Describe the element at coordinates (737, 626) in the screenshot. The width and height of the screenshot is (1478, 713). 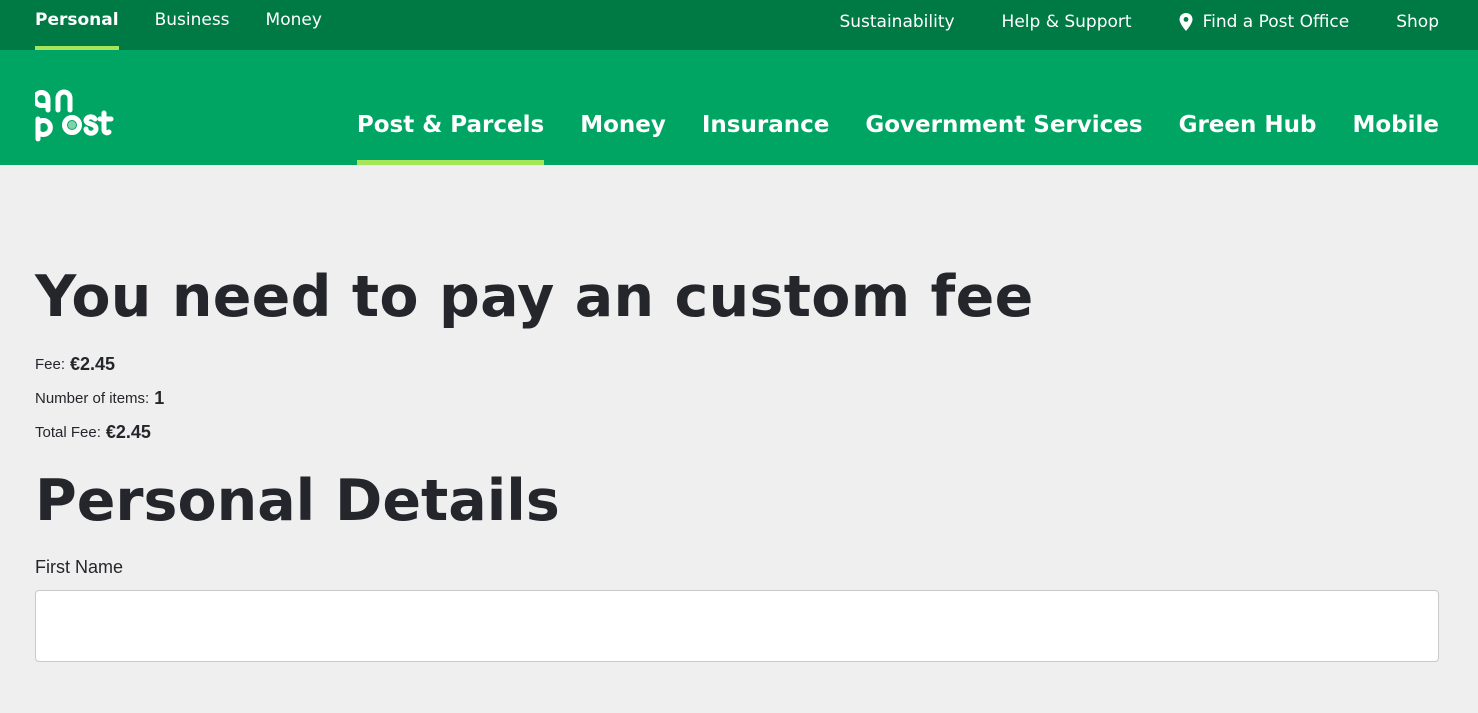
I see `first-name-input` at that location.